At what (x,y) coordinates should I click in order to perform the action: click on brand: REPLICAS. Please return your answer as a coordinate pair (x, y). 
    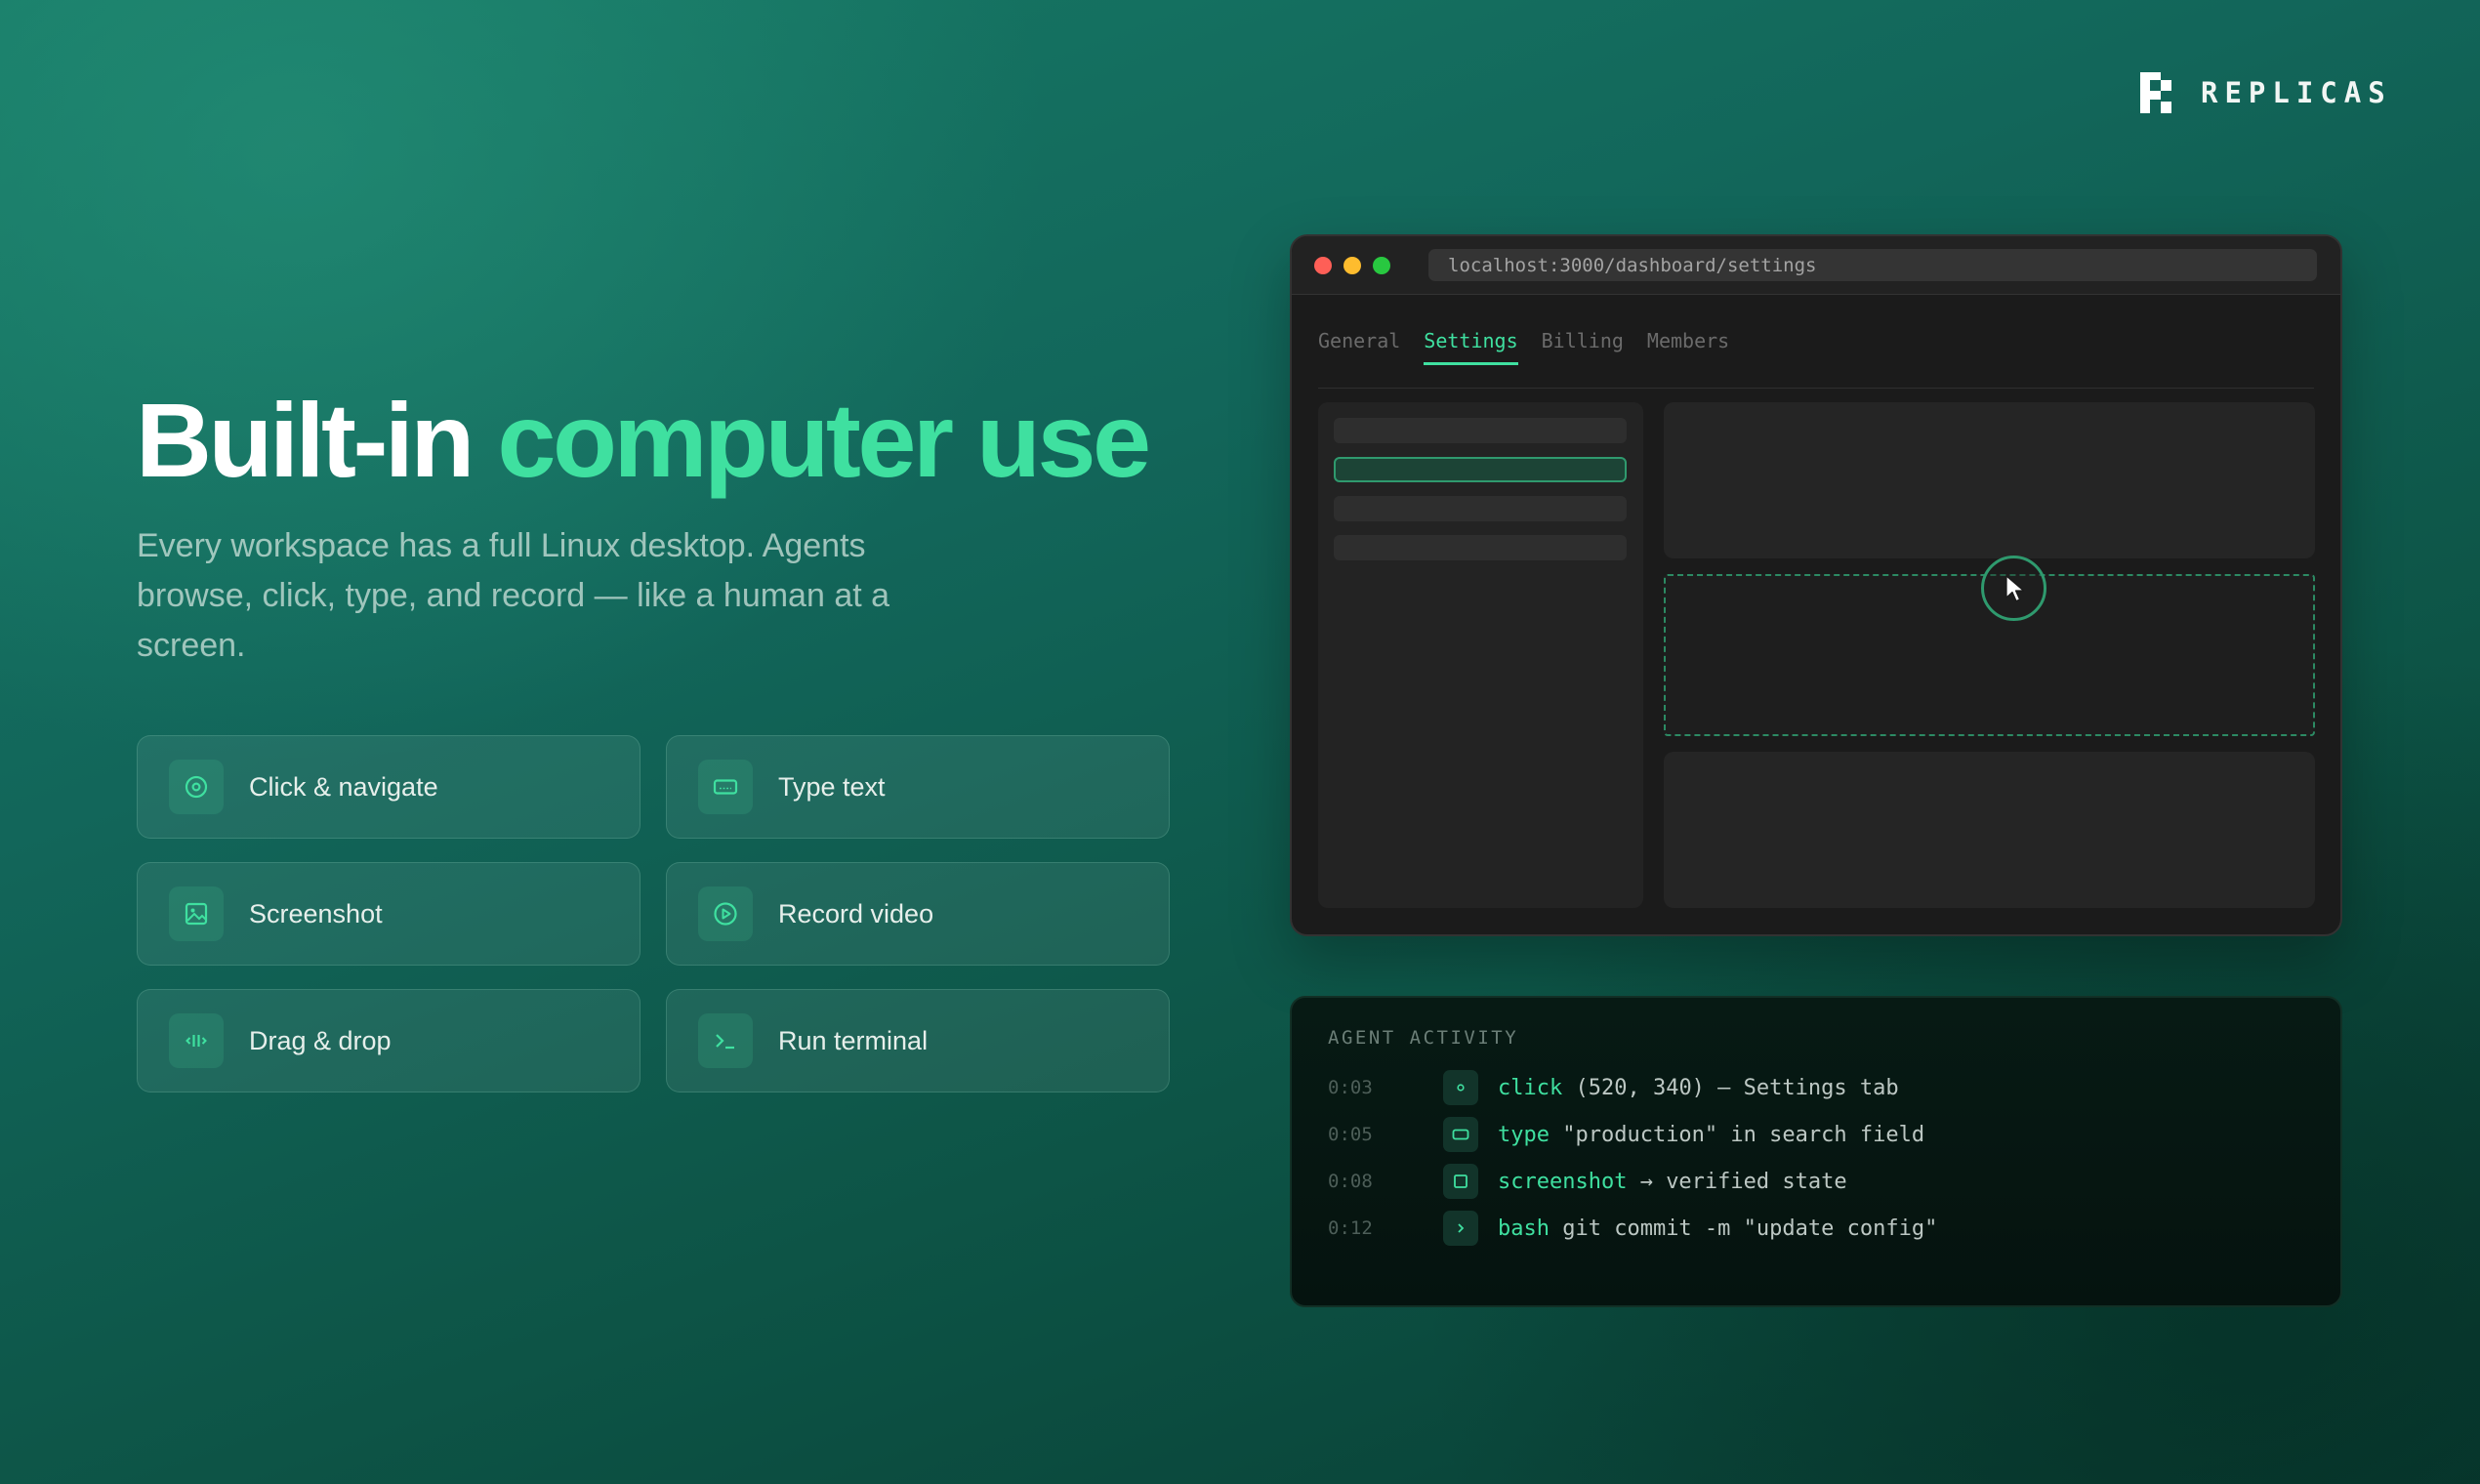
    Looking at the image, I should click on (2266, 93).